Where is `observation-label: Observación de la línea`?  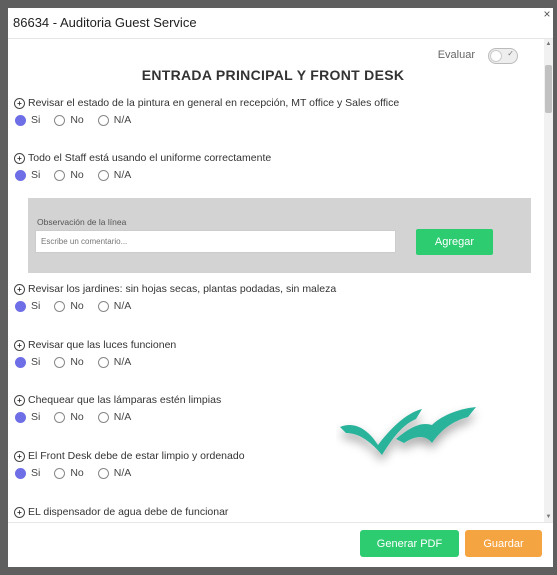
observation-label: Observación de la línea is located at coordinates (82, 222).